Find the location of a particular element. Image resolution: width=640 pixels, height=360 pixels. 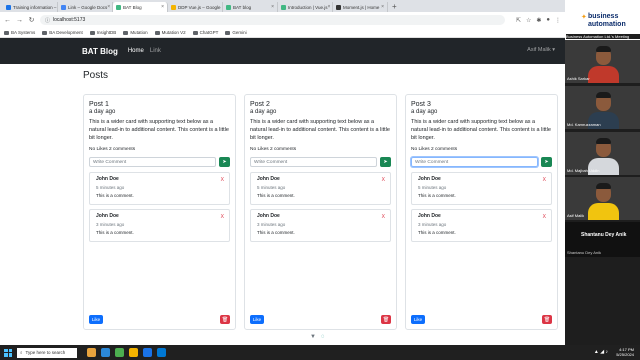

comment-body: This is a comment. is located at coordinates (115, 232).